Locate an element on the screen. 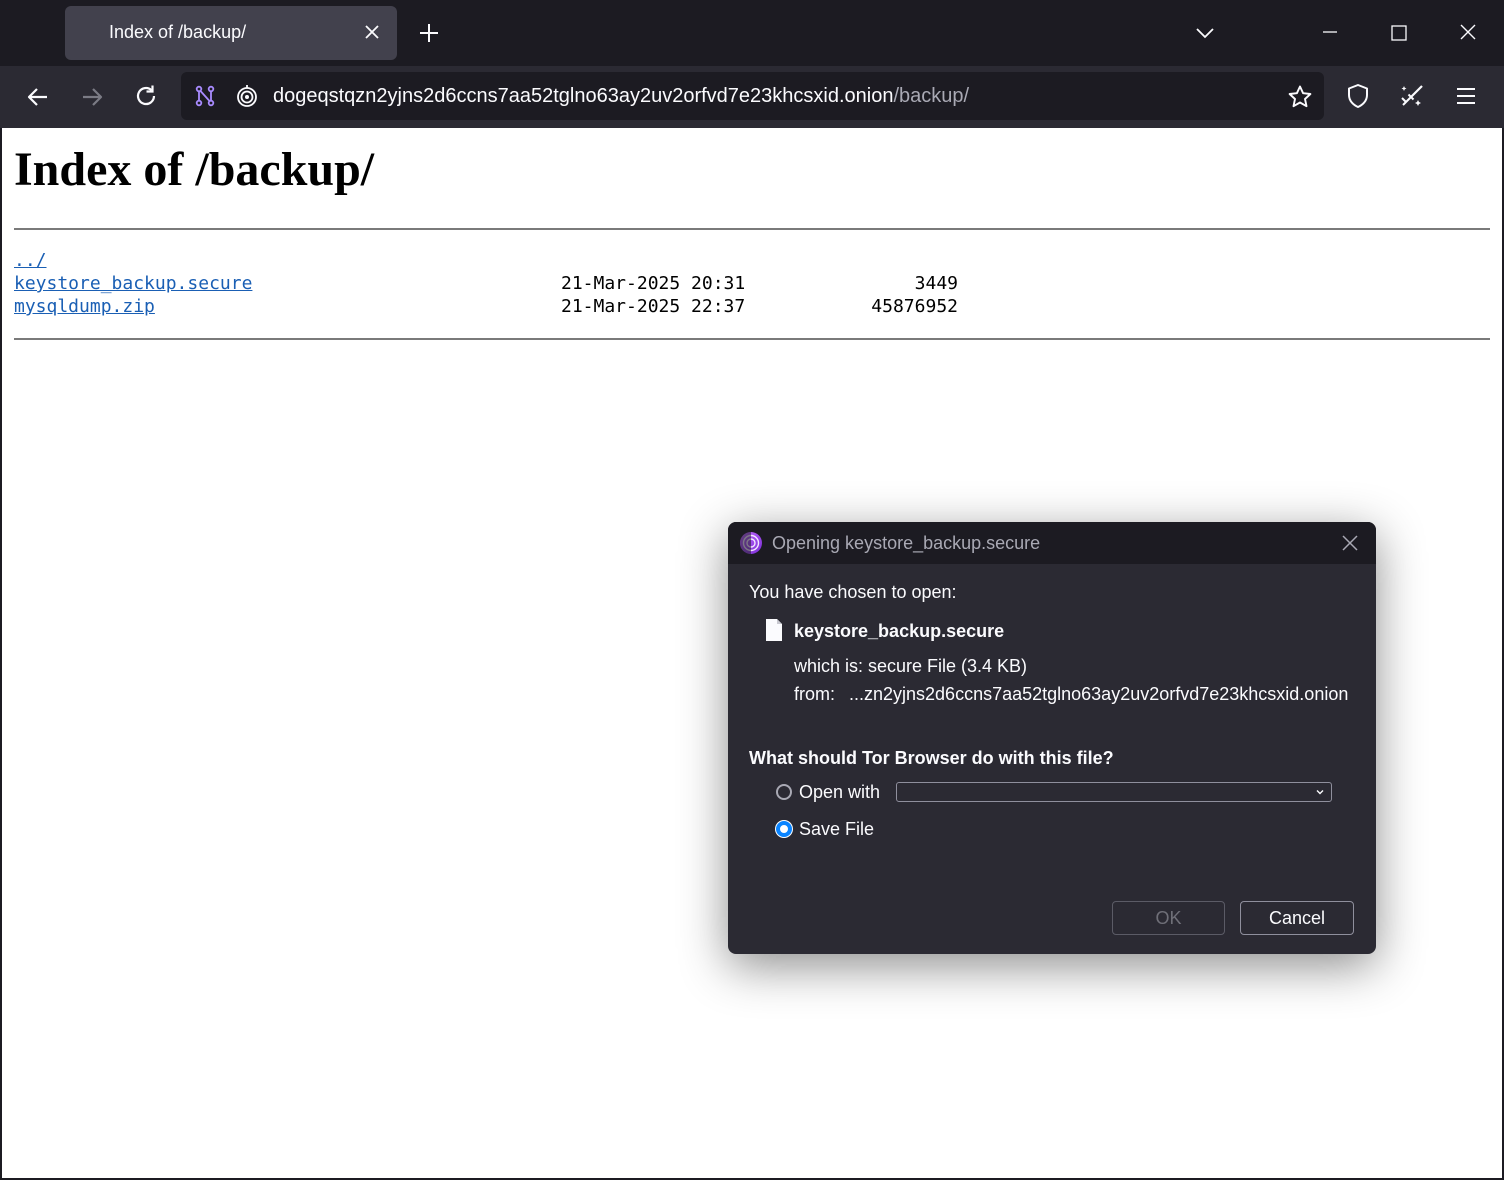  file-link-mysqldump: mysqldump.zip is located at coordinates (84, 306).